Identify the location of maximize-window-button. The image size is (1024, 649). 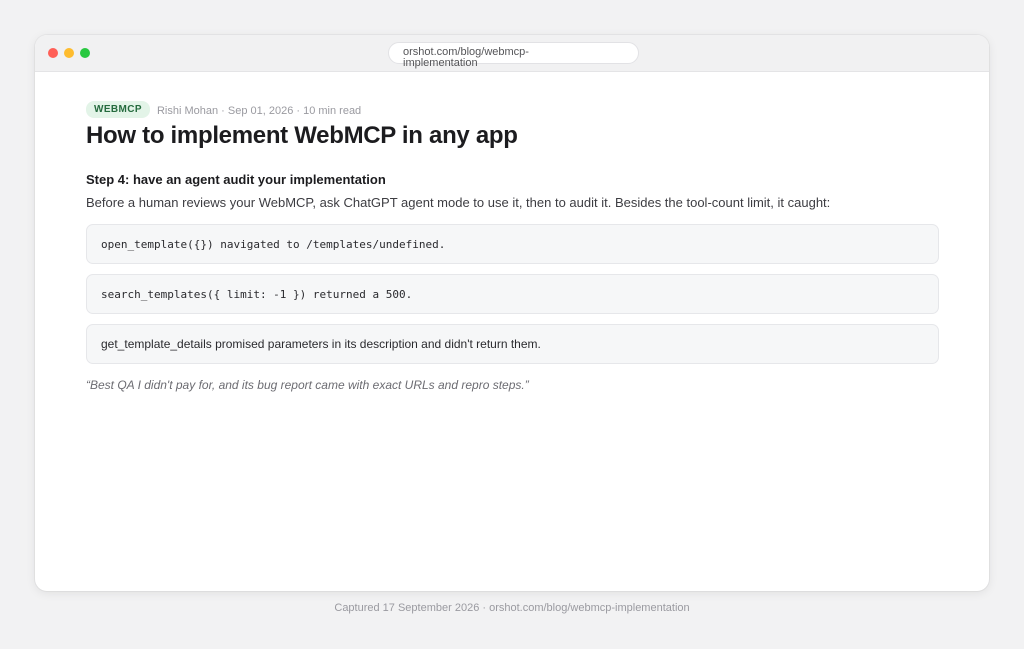
(85, 53).